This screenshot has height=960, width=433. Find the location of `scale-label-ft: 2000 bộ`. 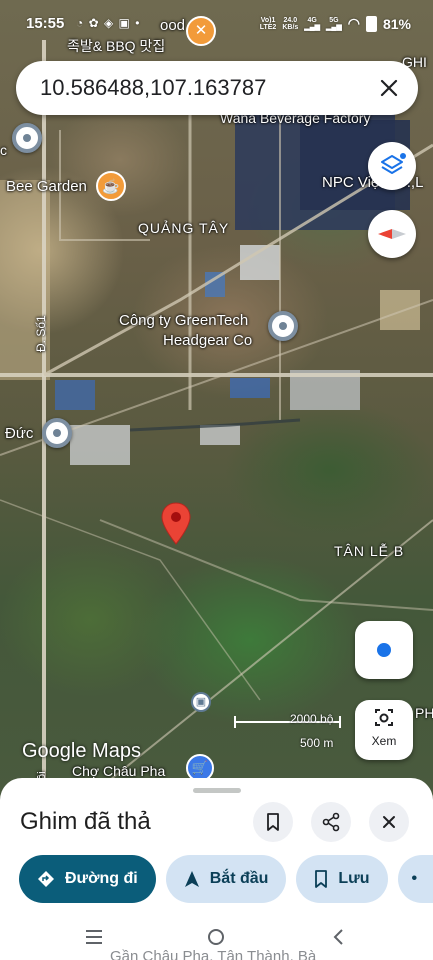

scale-label-ft: 2000 bộ is located at coordinates (312, 719).